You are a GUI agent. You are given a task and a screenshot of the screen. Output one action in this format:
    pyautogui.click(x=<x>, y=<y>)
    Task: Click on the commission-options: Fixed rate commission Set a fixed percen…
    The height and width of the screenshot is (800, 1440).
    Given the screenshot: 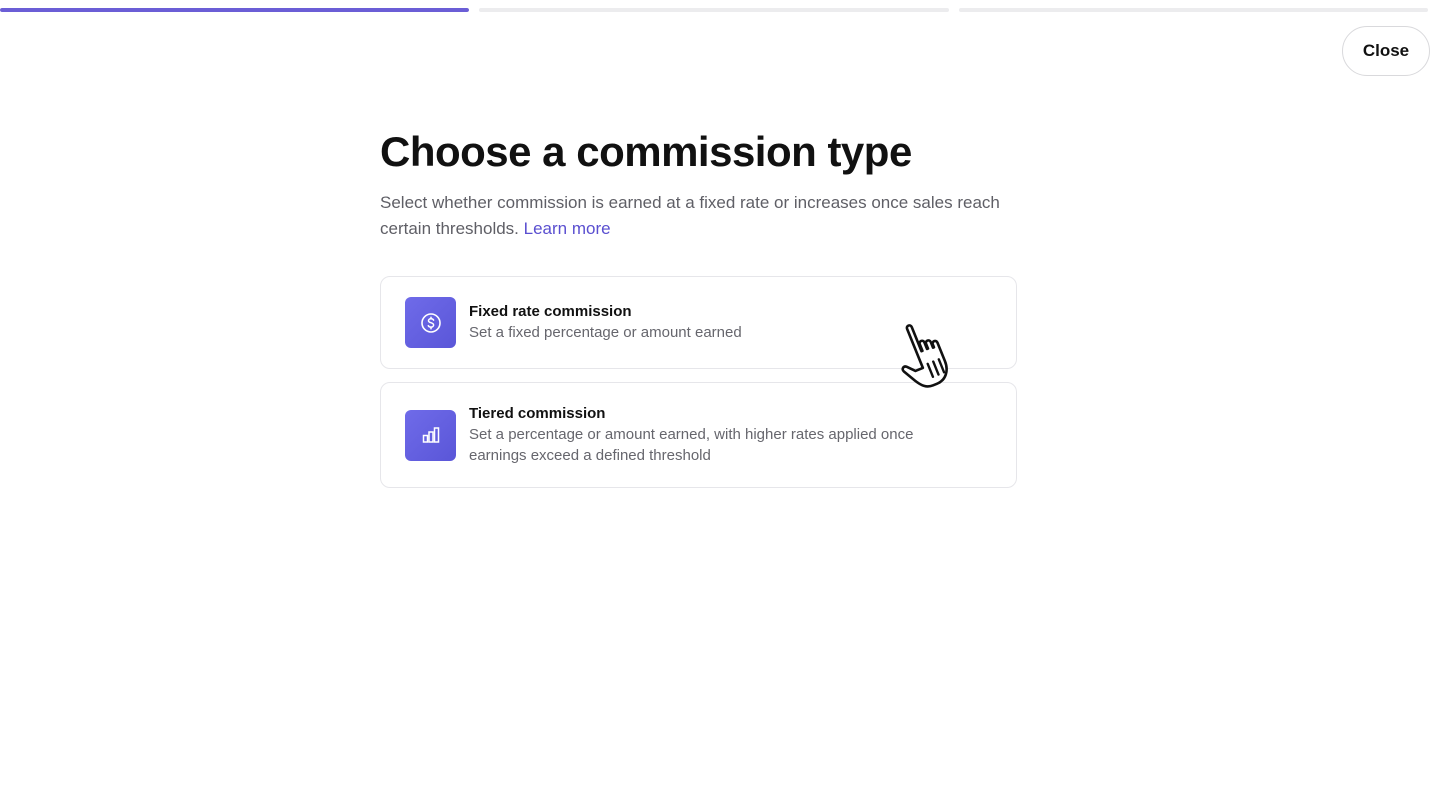 What is the action you would take?
    pyautogui.click(x=698, y=382)
    